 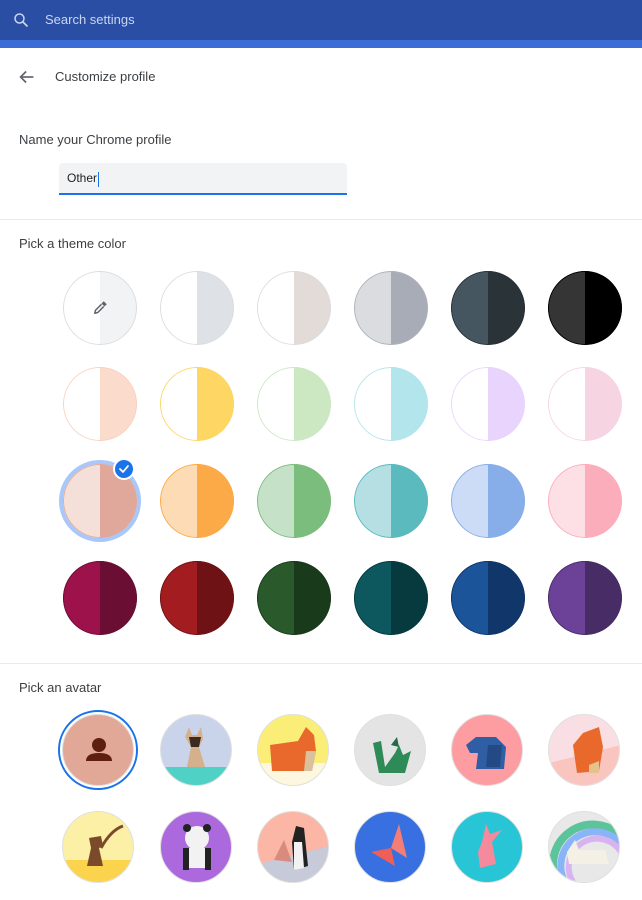 I want to click on theme-swatch-pink-light, so click(x=585, y=404).